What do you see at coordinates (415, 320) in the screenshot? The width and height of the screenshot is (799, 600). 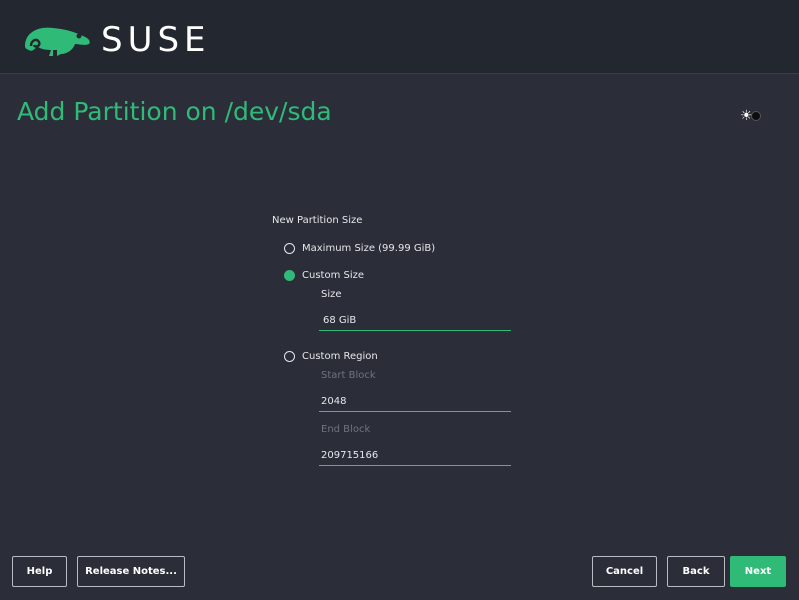 I see `size-input: 68 GiB` at bounding box center [415, 320].